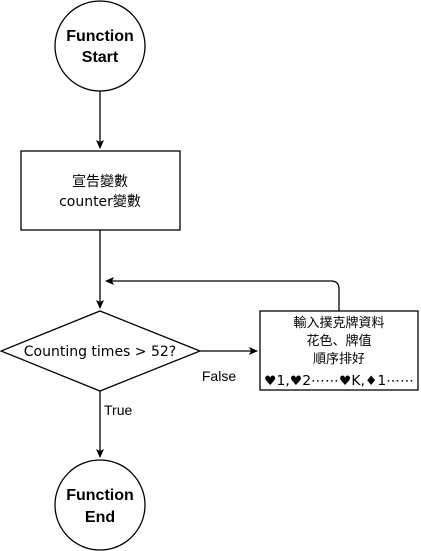 The height and width of the screenshot is (551, 421). Describe the element at coordinates (100, 495) in the screenshot. I see `end-node-line1: Function` at that location.